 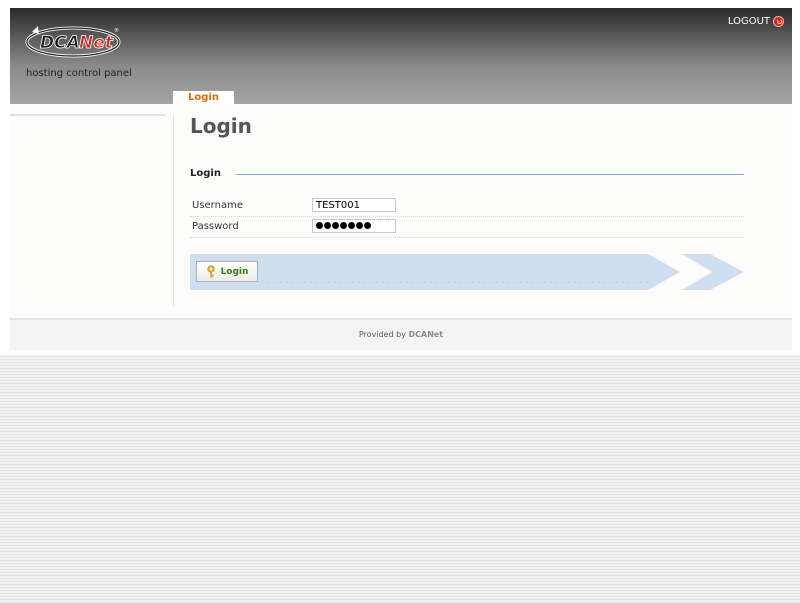 I want to click on action-bar: Login, so click(x=467, y=272).